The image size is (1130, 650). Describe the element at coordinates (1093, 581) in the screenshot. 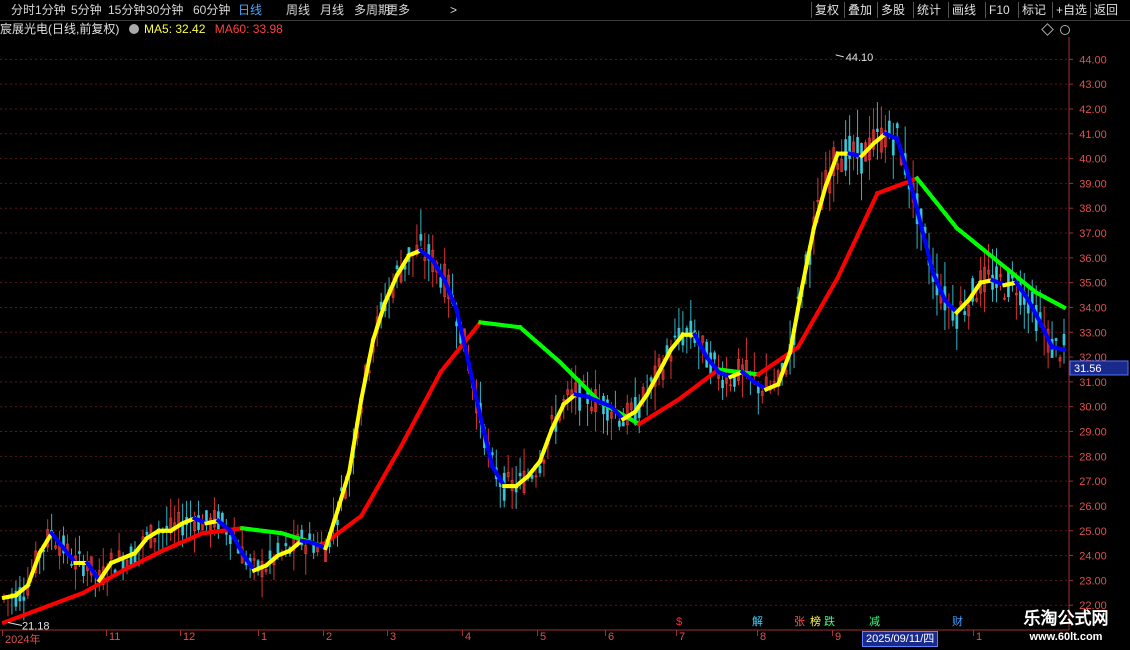

I see `price-tick-label: 23.00` at that location.